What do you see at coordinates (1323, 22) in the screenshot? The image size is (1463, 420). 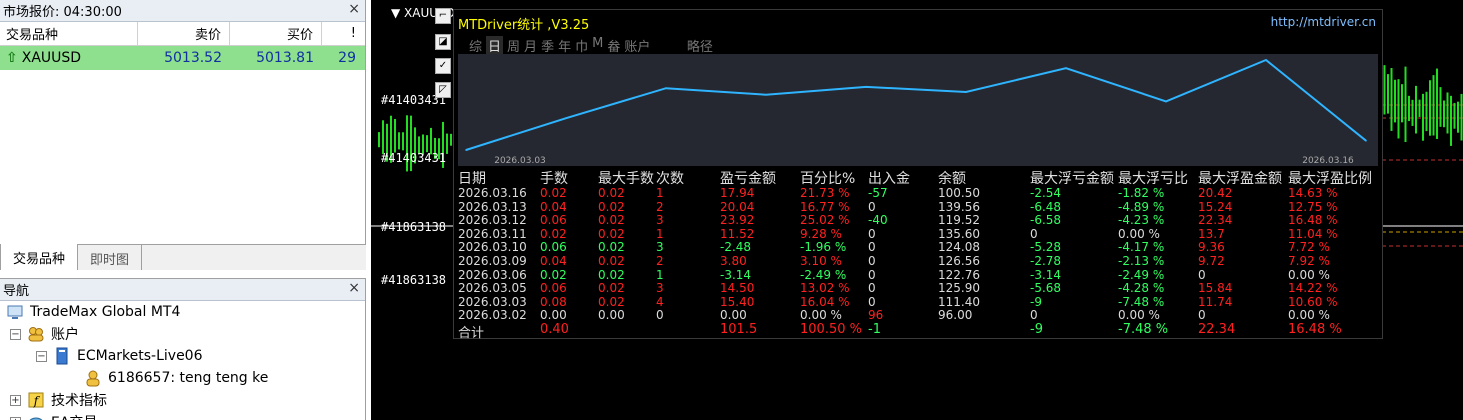 I see `mtdriver-link: http://mtdriver.cn` at bounding box center [1323, 22].